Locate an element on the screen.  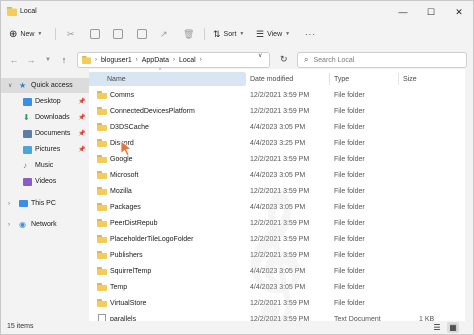
nav-item-music: ♪ Music is located at coordinates (45, 165).